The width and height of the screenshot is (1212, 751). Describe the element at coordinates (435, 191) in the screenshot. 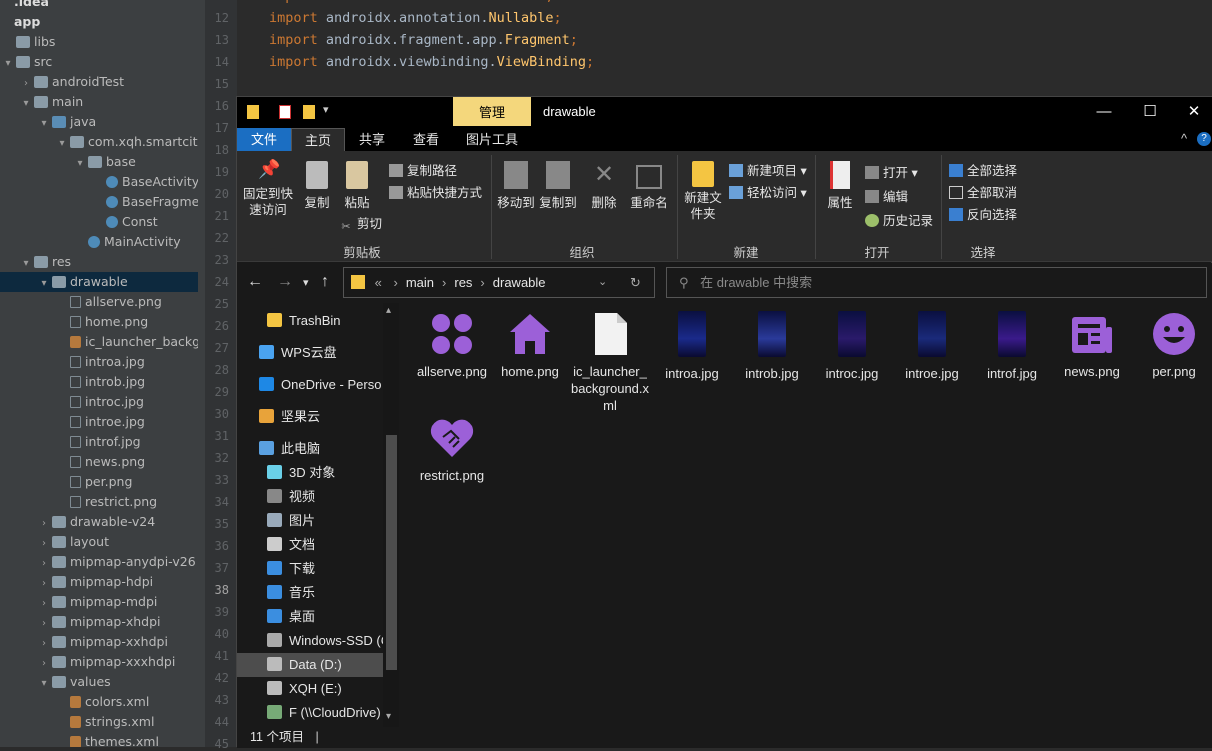

I see `paste-shortcut-button: 粘贴快捷方式` at that location.